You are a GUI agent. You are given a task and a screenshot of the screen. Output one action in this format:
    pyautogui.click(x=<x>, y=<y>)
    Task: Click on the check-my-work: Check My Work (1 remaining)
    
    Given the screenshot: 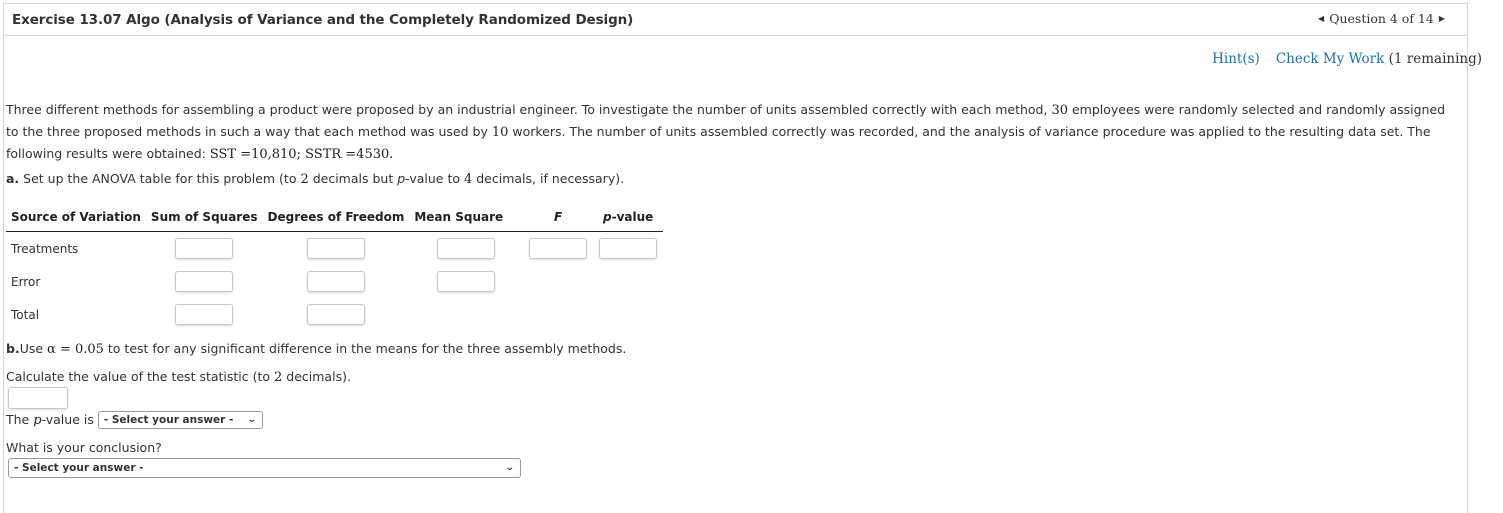 What is the action you would take?
    pyautogui.click(x=1379, y=59)
    